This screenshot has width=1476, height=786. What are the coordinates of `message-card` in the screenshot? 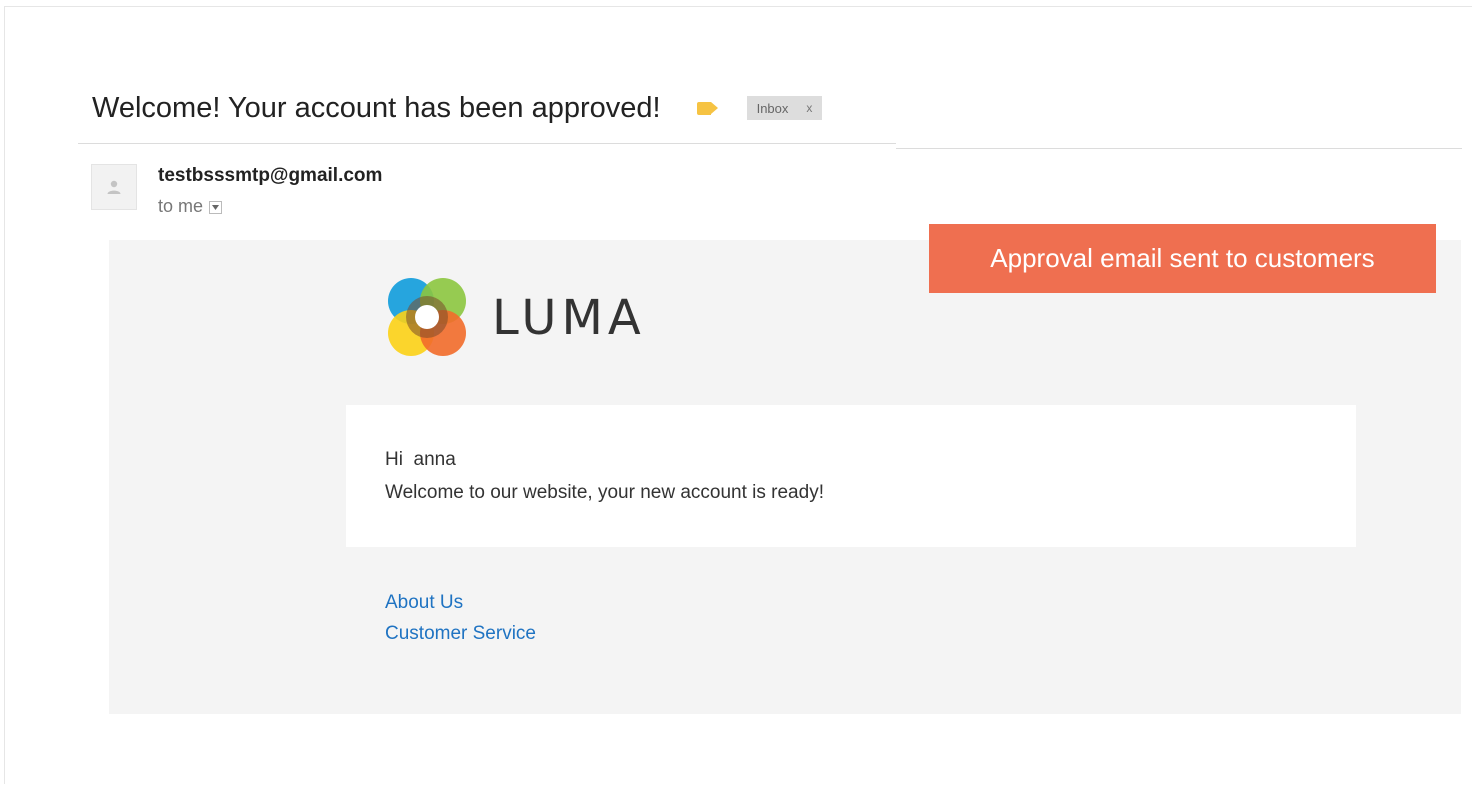 It's located at (851, 476).